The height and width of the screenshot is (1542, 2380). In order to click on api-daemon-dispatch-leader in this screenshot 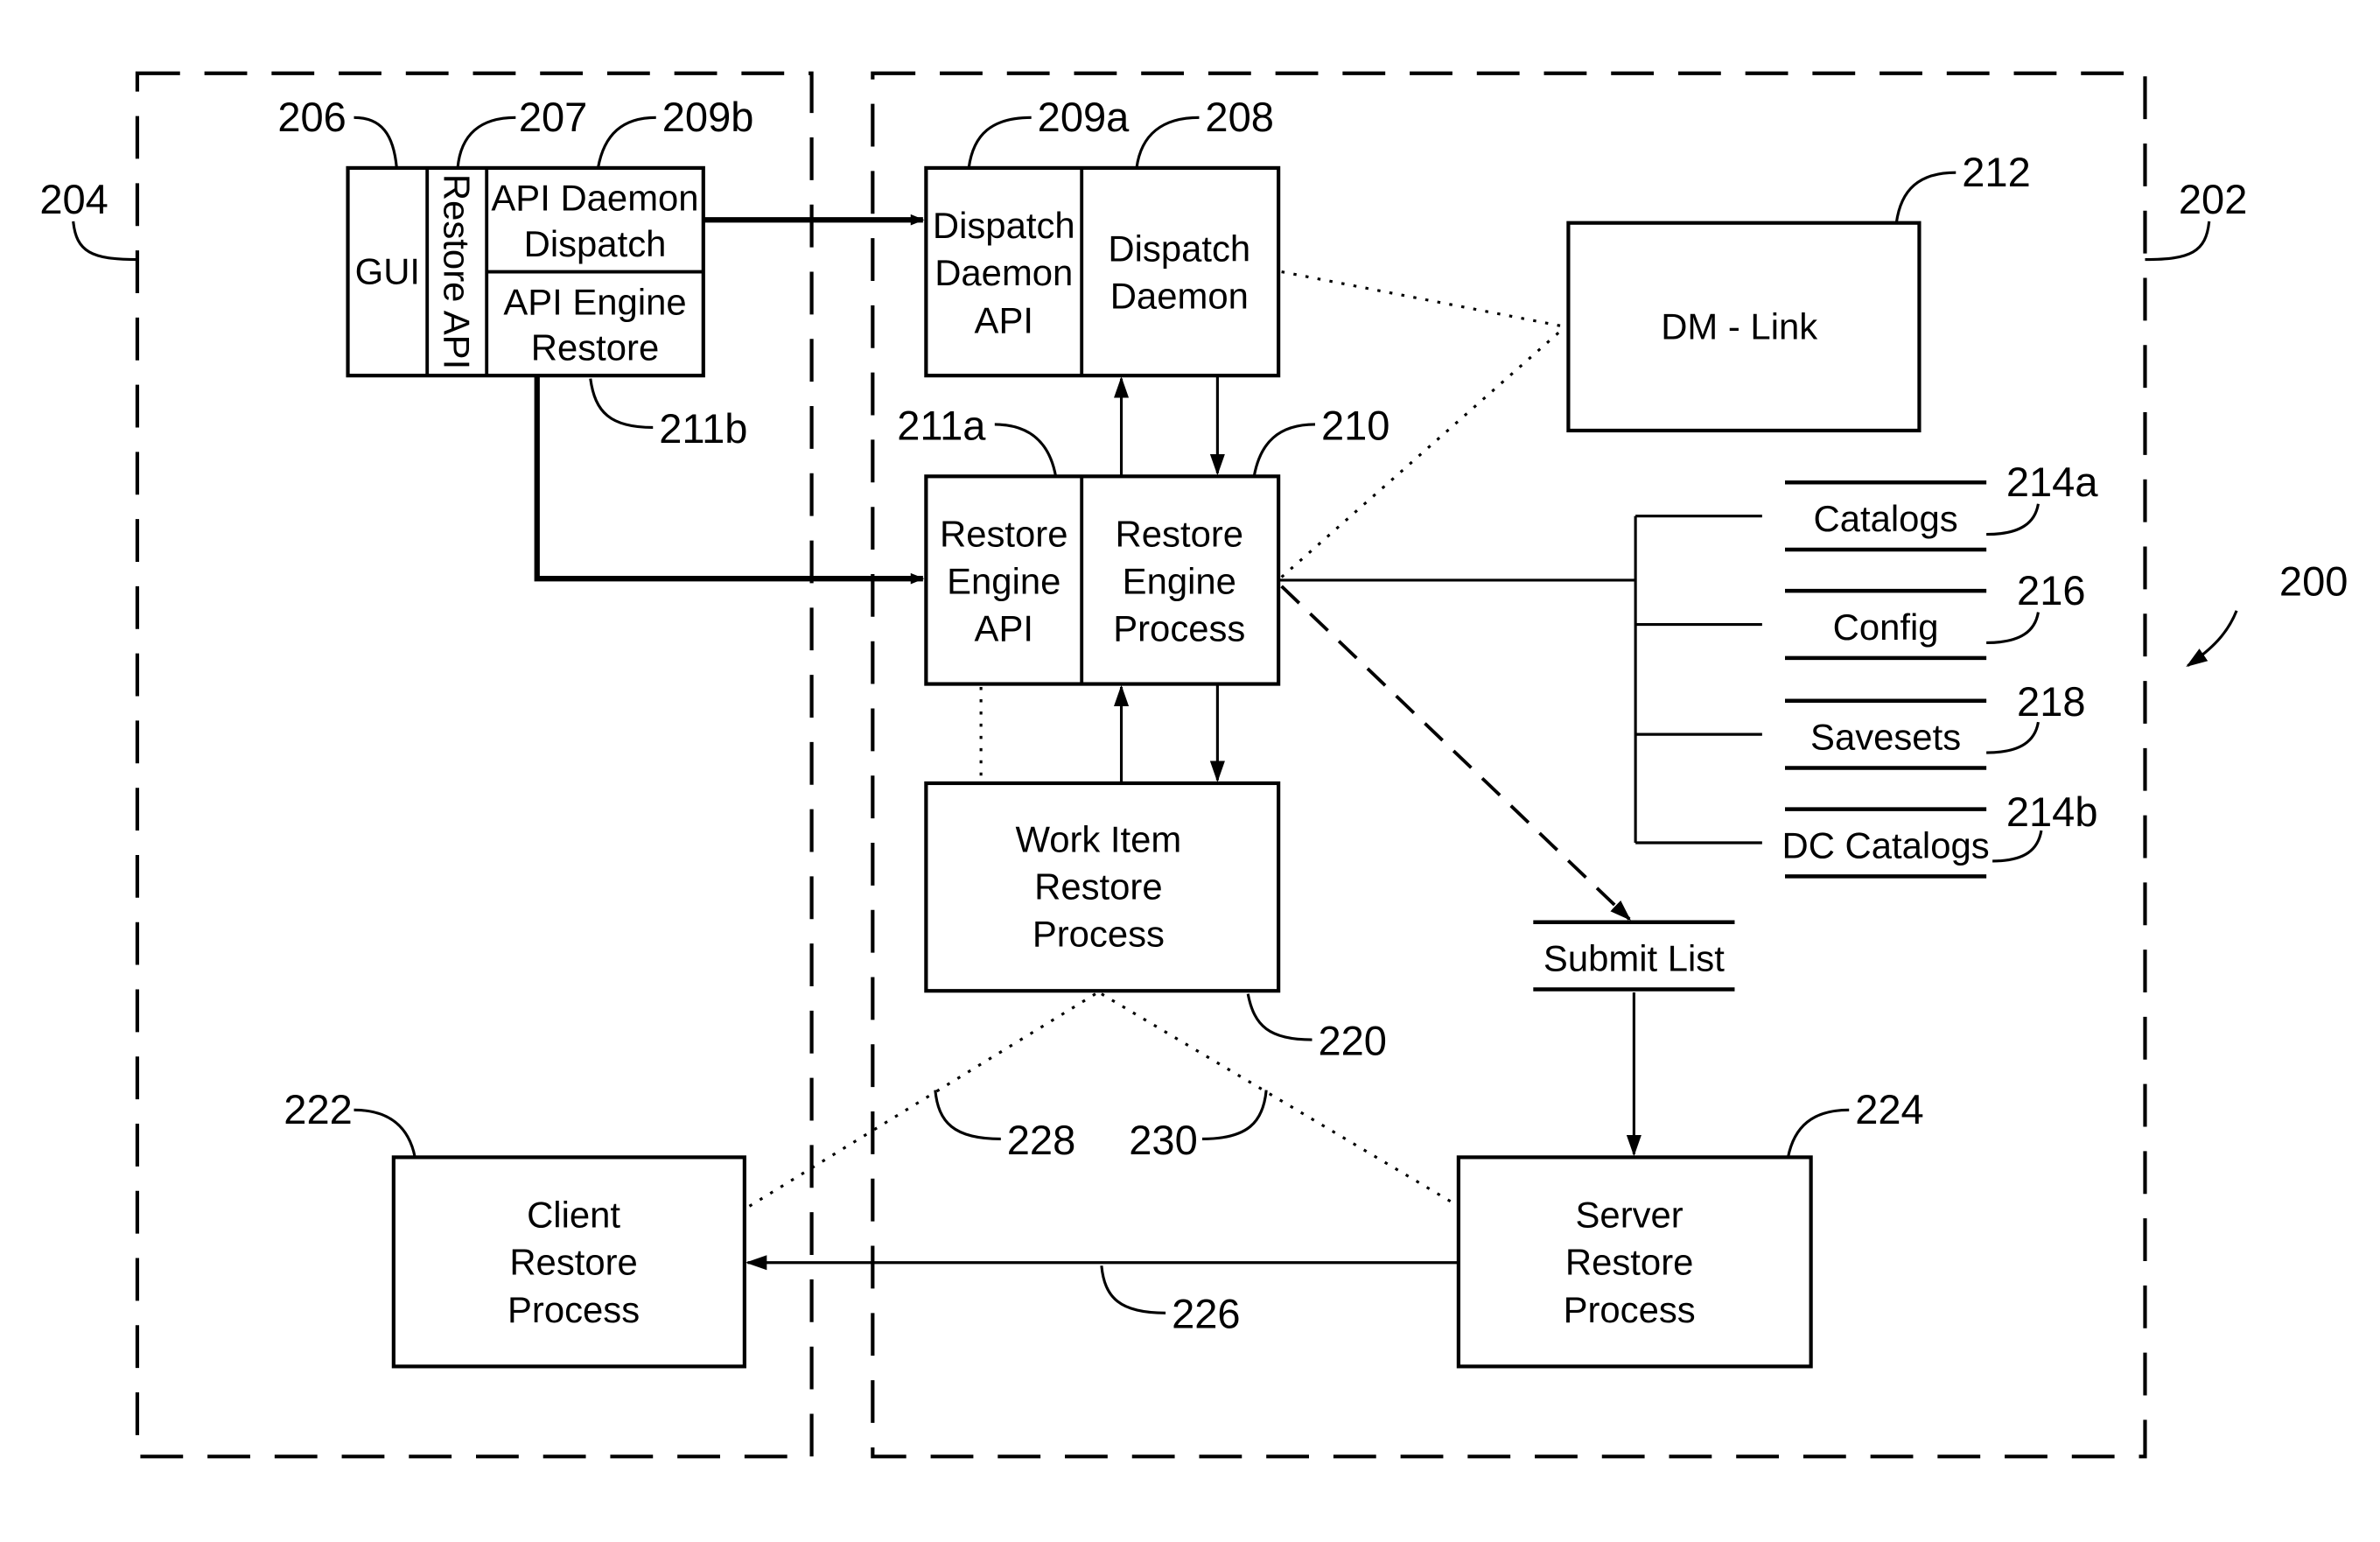, I will do `click(626, 142)`.